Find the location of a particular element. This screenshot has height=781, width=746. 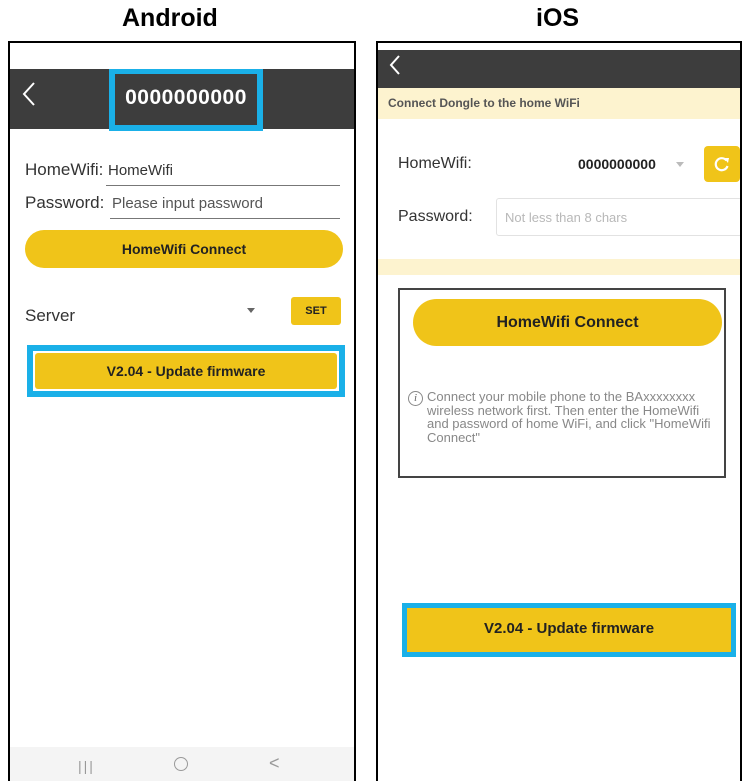

info-icon: i is located at coordinates (415, 398).